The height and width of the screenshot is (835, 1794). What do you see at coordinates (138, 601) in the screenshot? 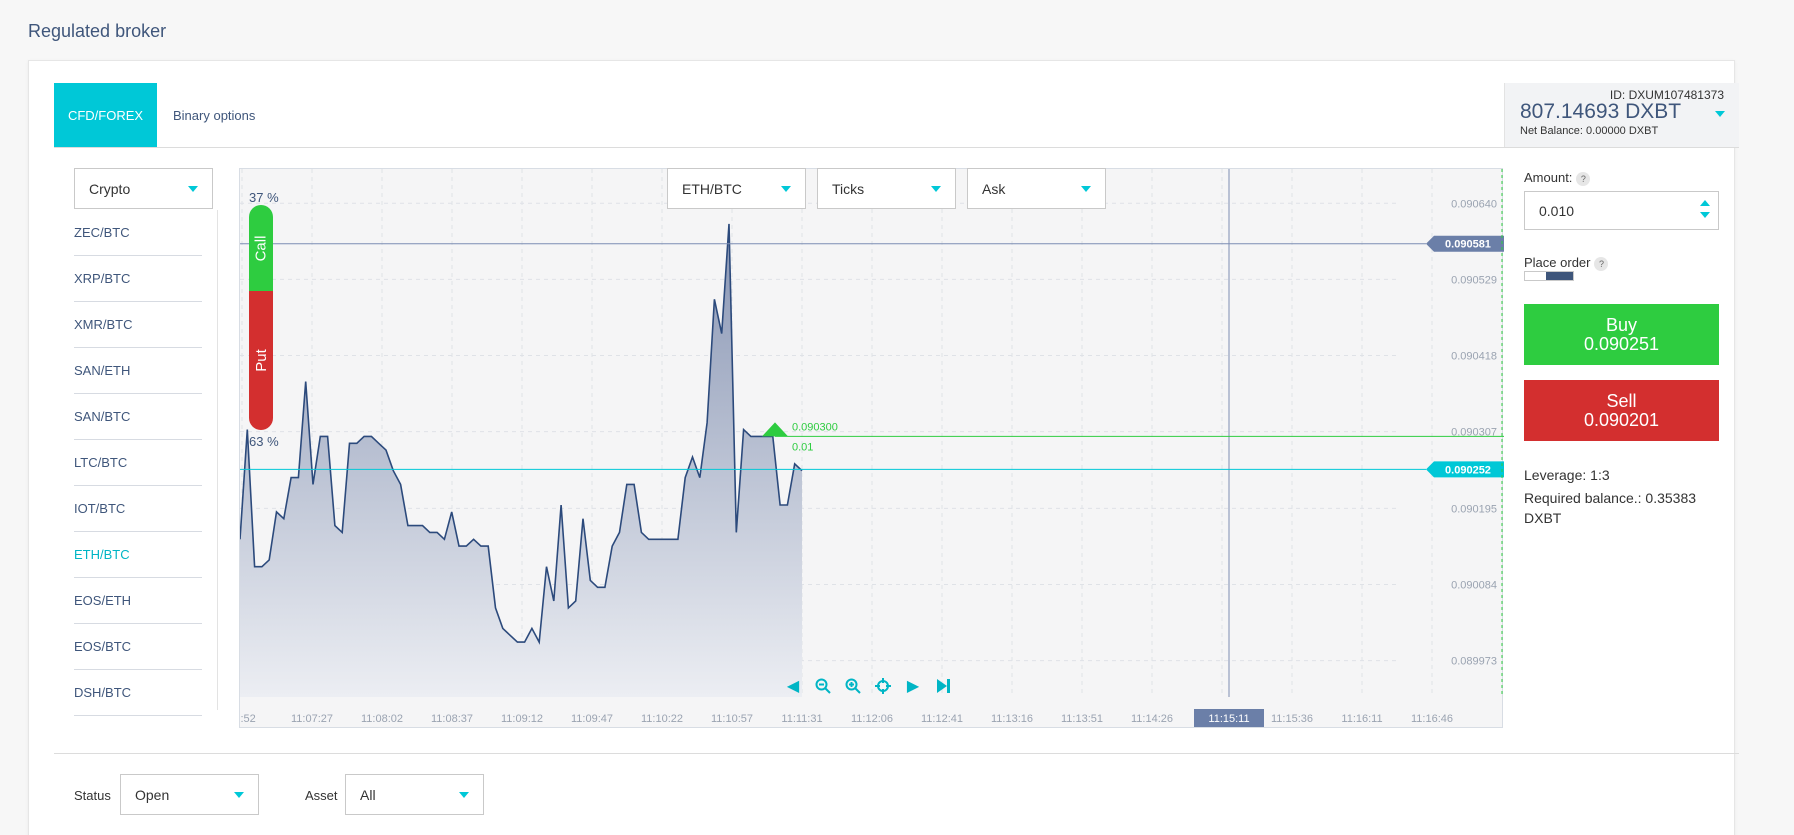
I see `asset-list-item: EOS/ETH` at bounding box center [138, 601].